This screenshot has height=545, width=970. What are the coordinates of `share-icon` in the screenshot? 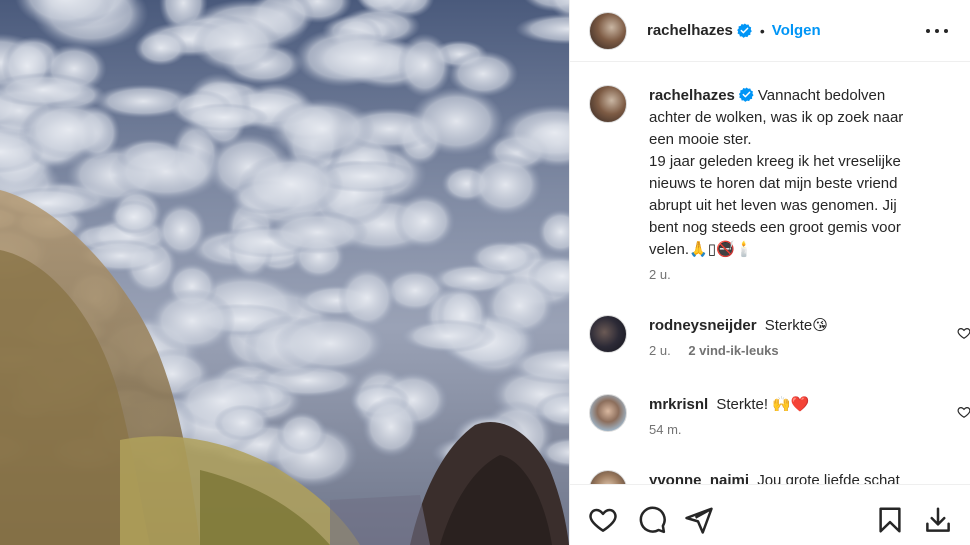 It's located at (699, 520).